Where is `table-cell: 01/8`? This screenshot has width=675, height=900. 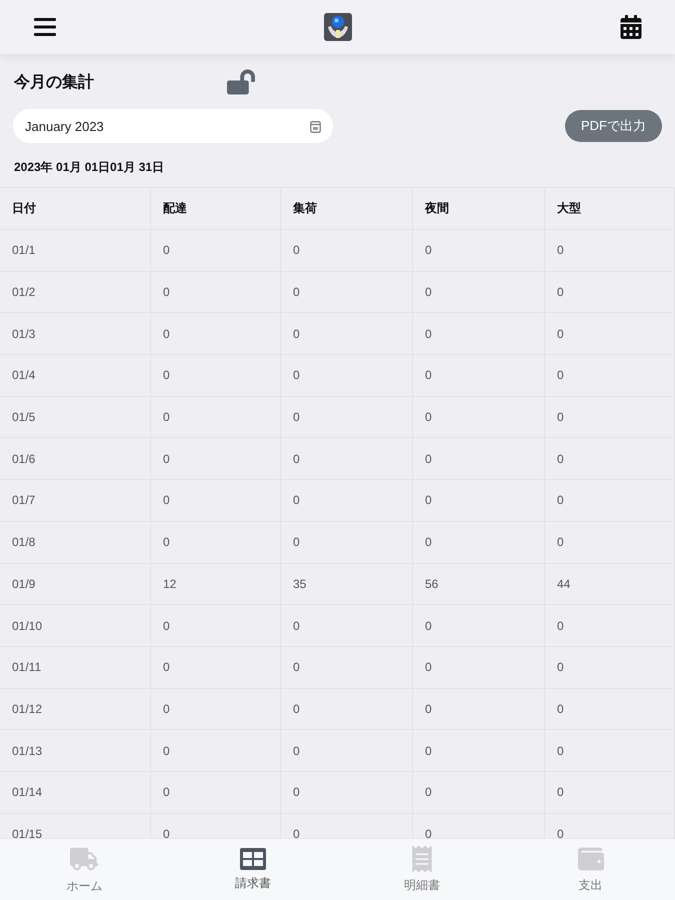
table-cell: 01/8 is located at coordinates (75, 543).